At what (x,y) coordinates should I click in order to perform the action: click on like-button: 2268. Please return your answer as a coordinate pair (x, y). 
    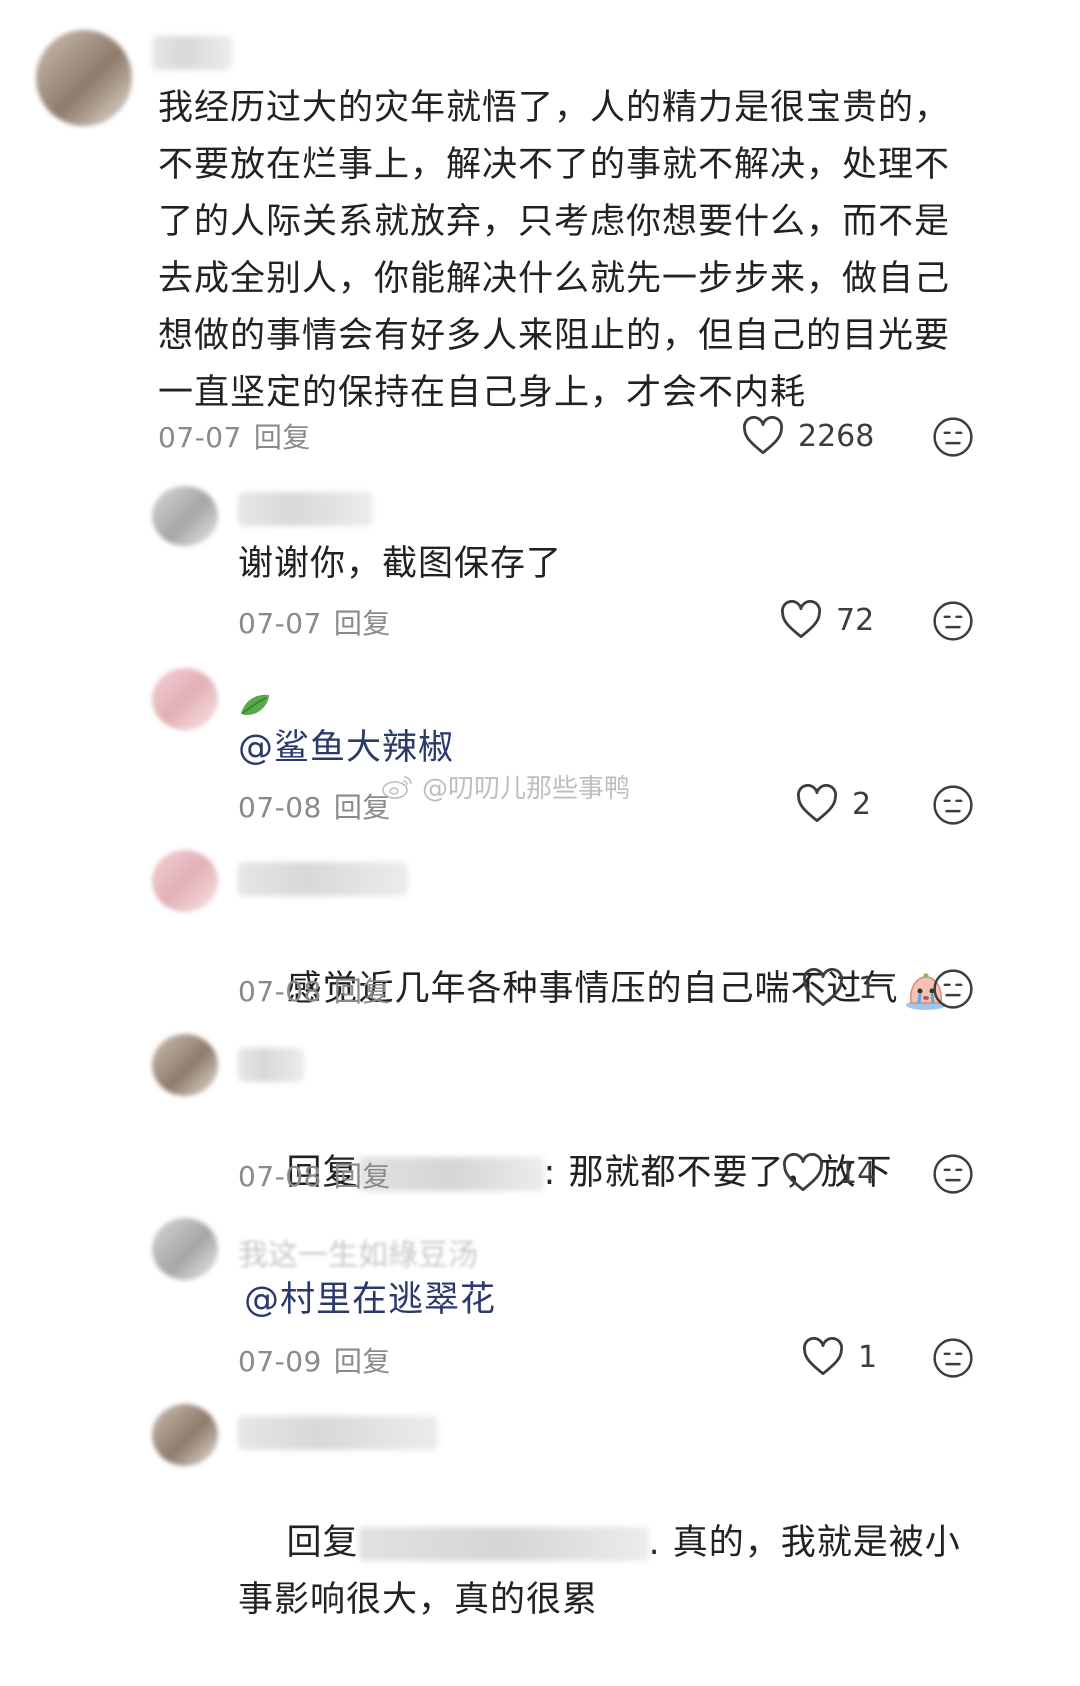
    Looking at the image, I should click on (808, 436).